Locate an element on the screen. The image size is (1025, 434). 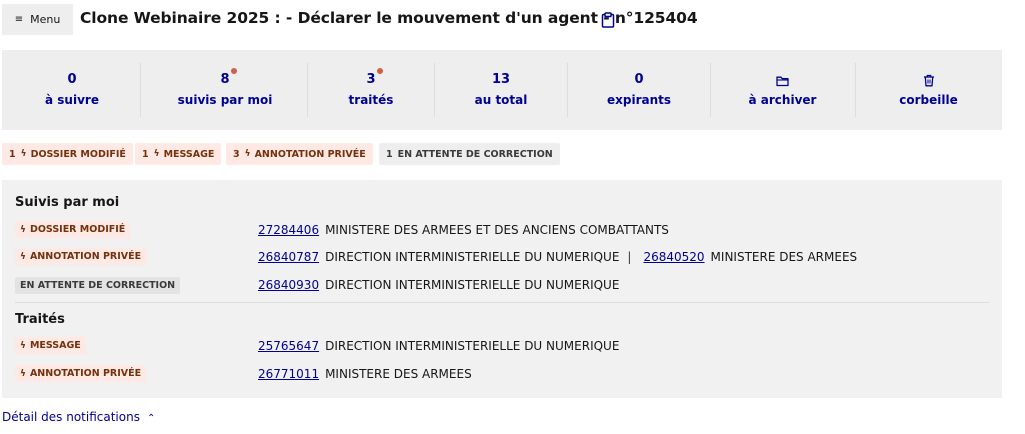
badge-message: 1 ϟ MESSAGE is located at coordinates (178, 154).